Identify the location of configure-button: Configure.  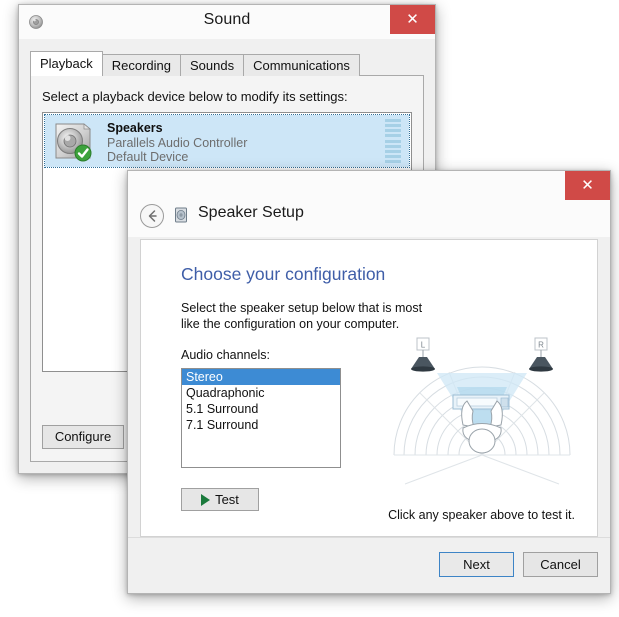
(83, 437).